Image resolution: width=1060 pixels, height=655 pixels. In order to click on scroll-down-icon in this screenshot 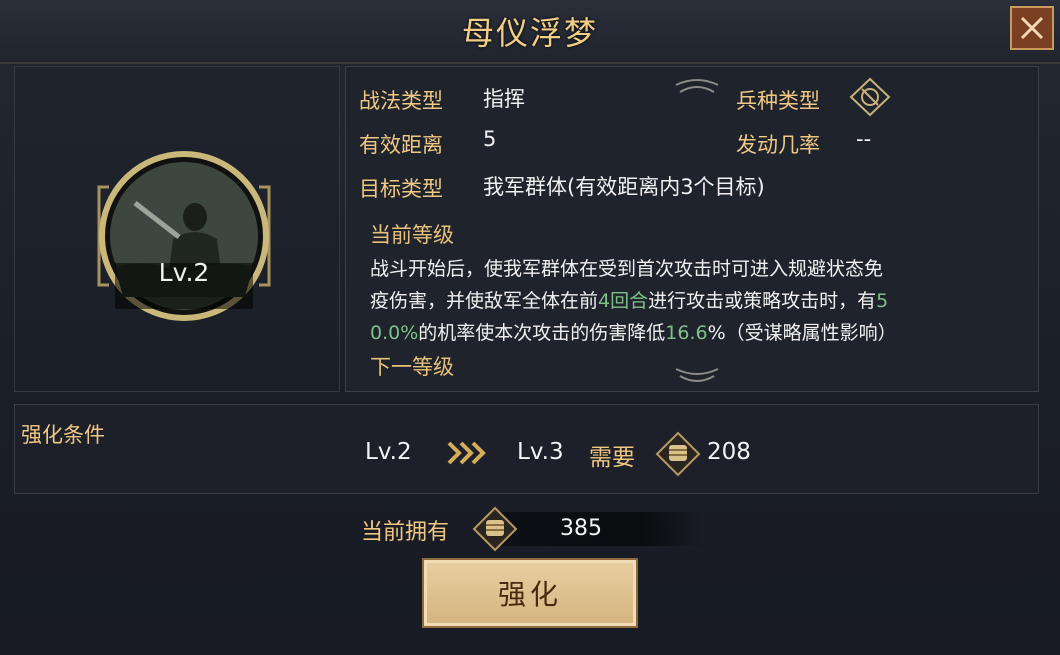, I will do `click(697, 376)`.